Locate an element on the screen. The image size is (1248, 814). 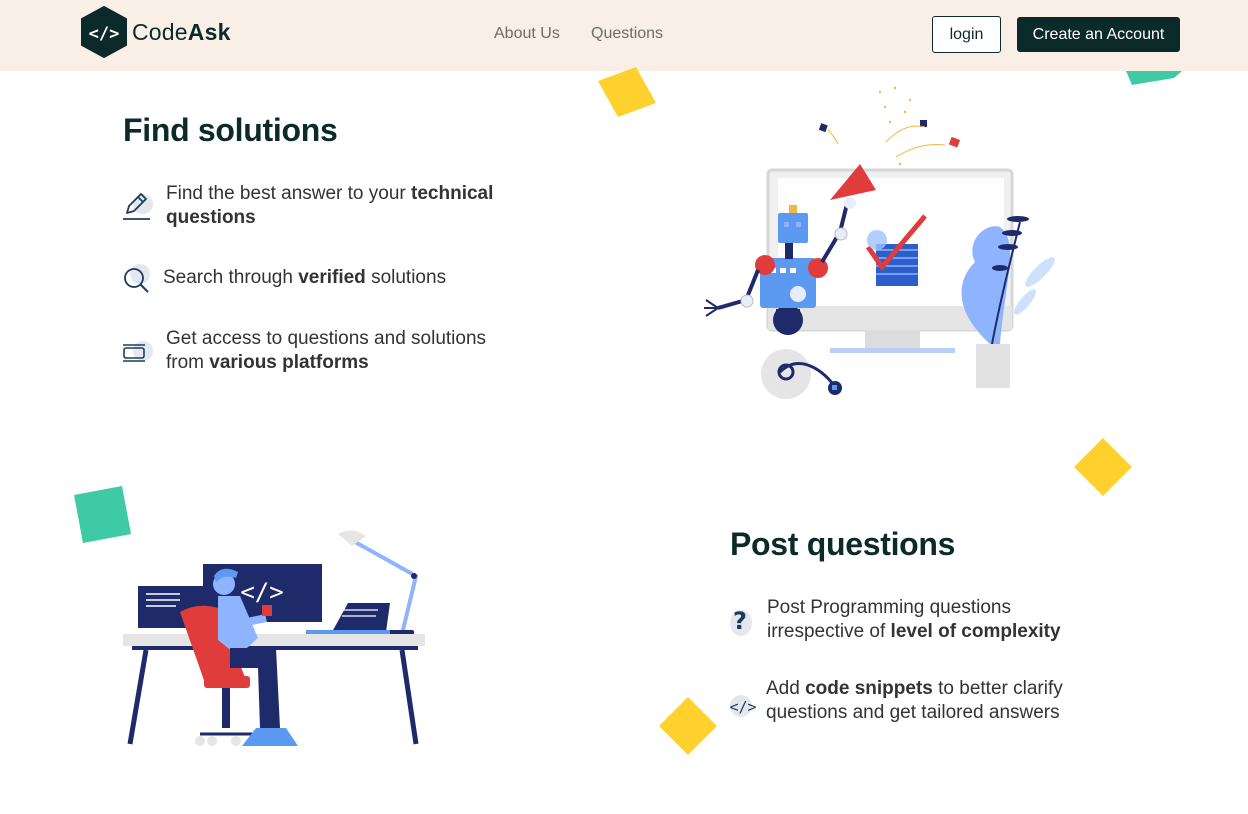
feature-verified-solutions: Search through verified solutions is located at coordinates (283, 278).